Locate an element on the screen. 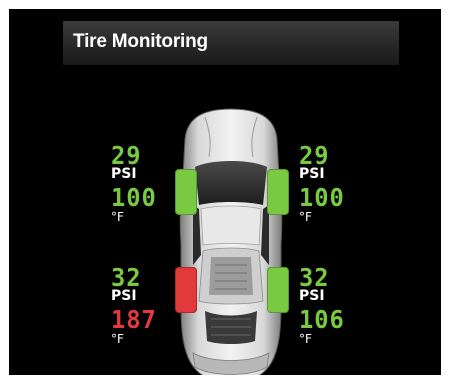  page-title: Tire Monitoring is located at coordinates (140, 41).